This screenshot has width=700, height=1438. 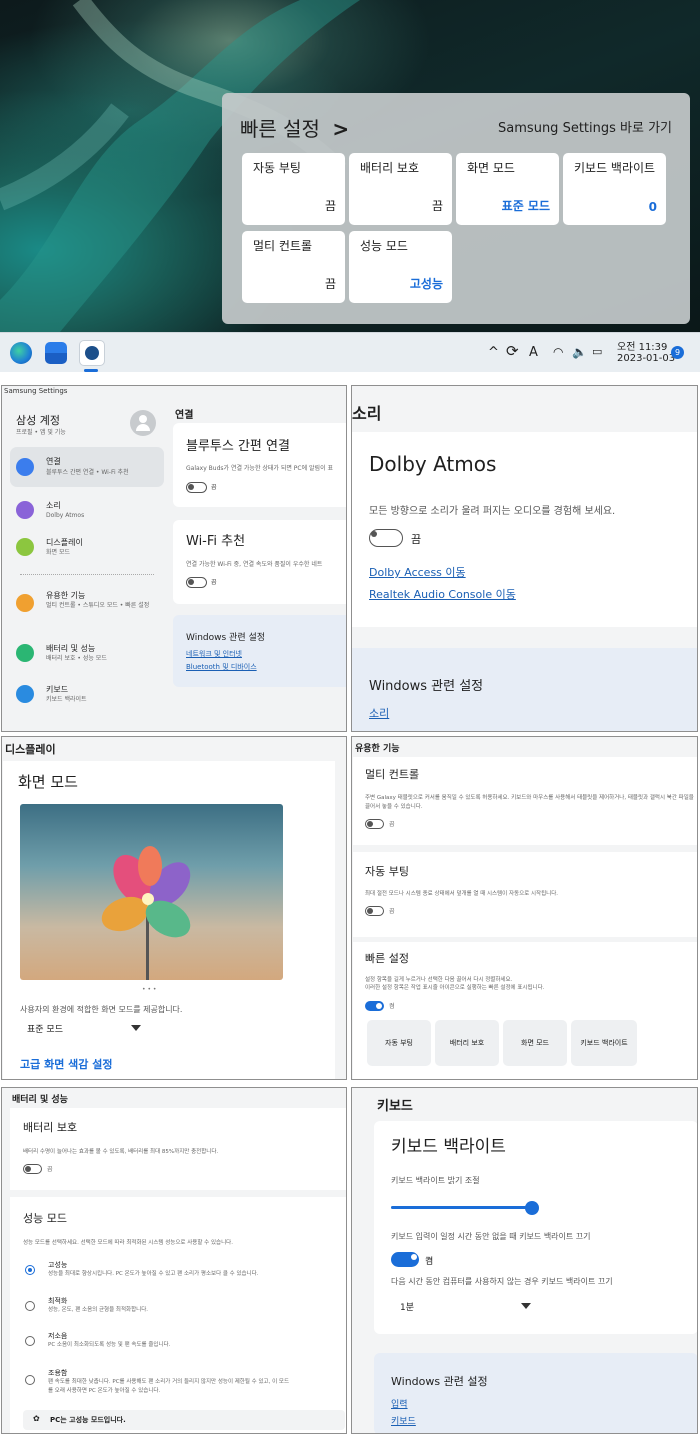 I want to click on sidebar-item-battery: 배터리 및 성능 배터리 보호 • 성능 모드, so click(x=87, y=654).